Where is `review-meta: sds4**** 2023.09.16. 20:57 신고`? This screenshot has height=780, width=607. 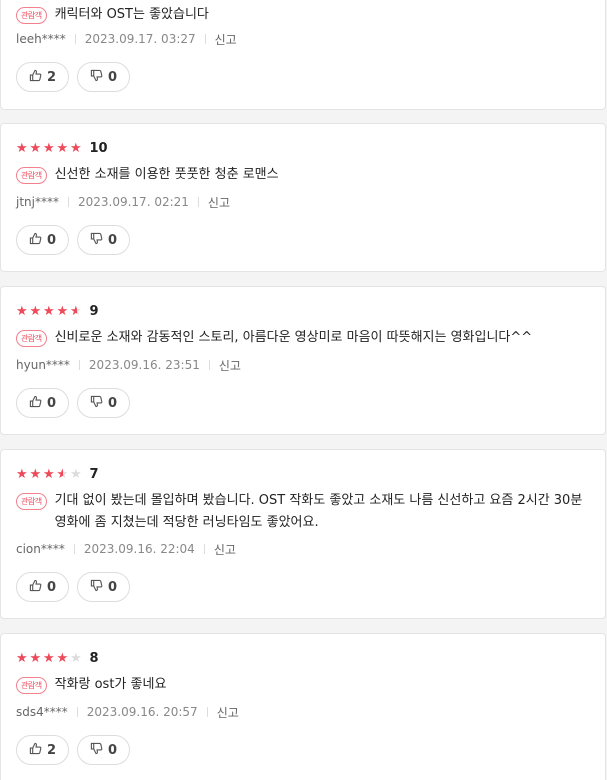 review-meta: sds4**** 2023.09.16. 20:57 신고 is located at coordinates (127, 712).